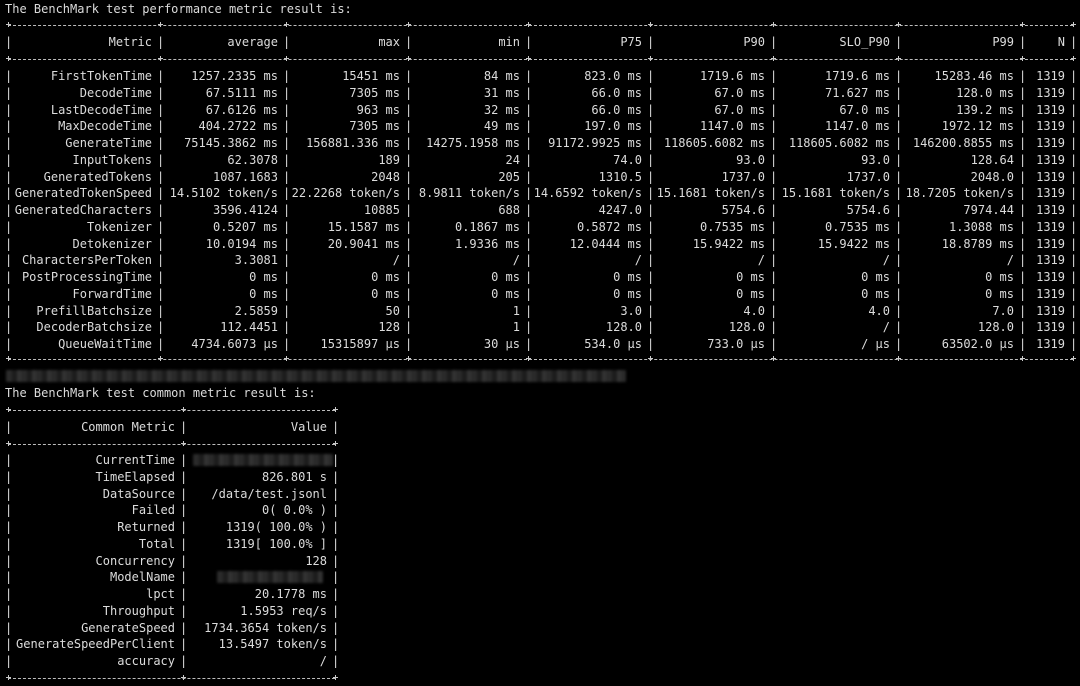  What do you see at coordinates (540, 25) in the screenshot?
I see `perf-separator` at bounding box center [540, 25].